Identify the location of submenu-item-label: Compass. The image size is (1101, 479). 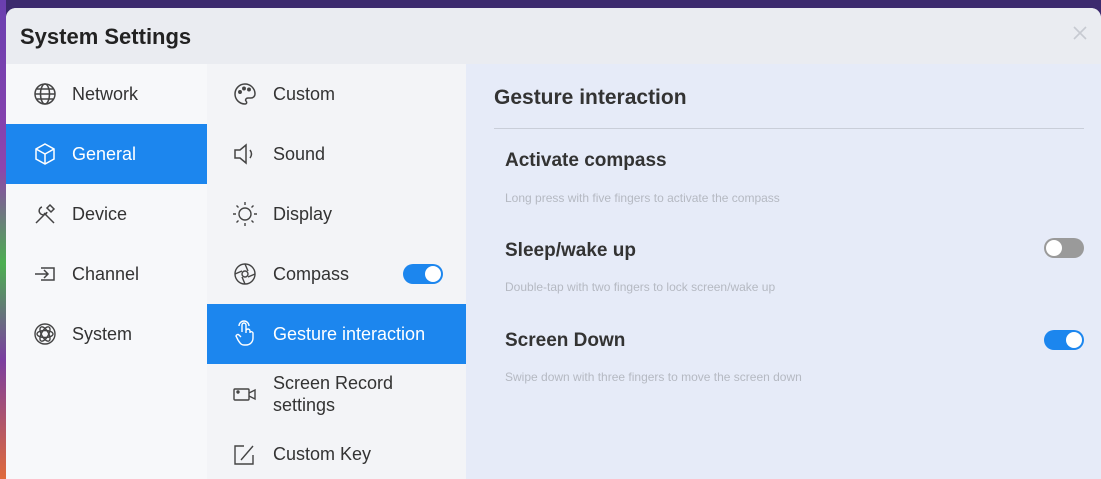
(311, 273).